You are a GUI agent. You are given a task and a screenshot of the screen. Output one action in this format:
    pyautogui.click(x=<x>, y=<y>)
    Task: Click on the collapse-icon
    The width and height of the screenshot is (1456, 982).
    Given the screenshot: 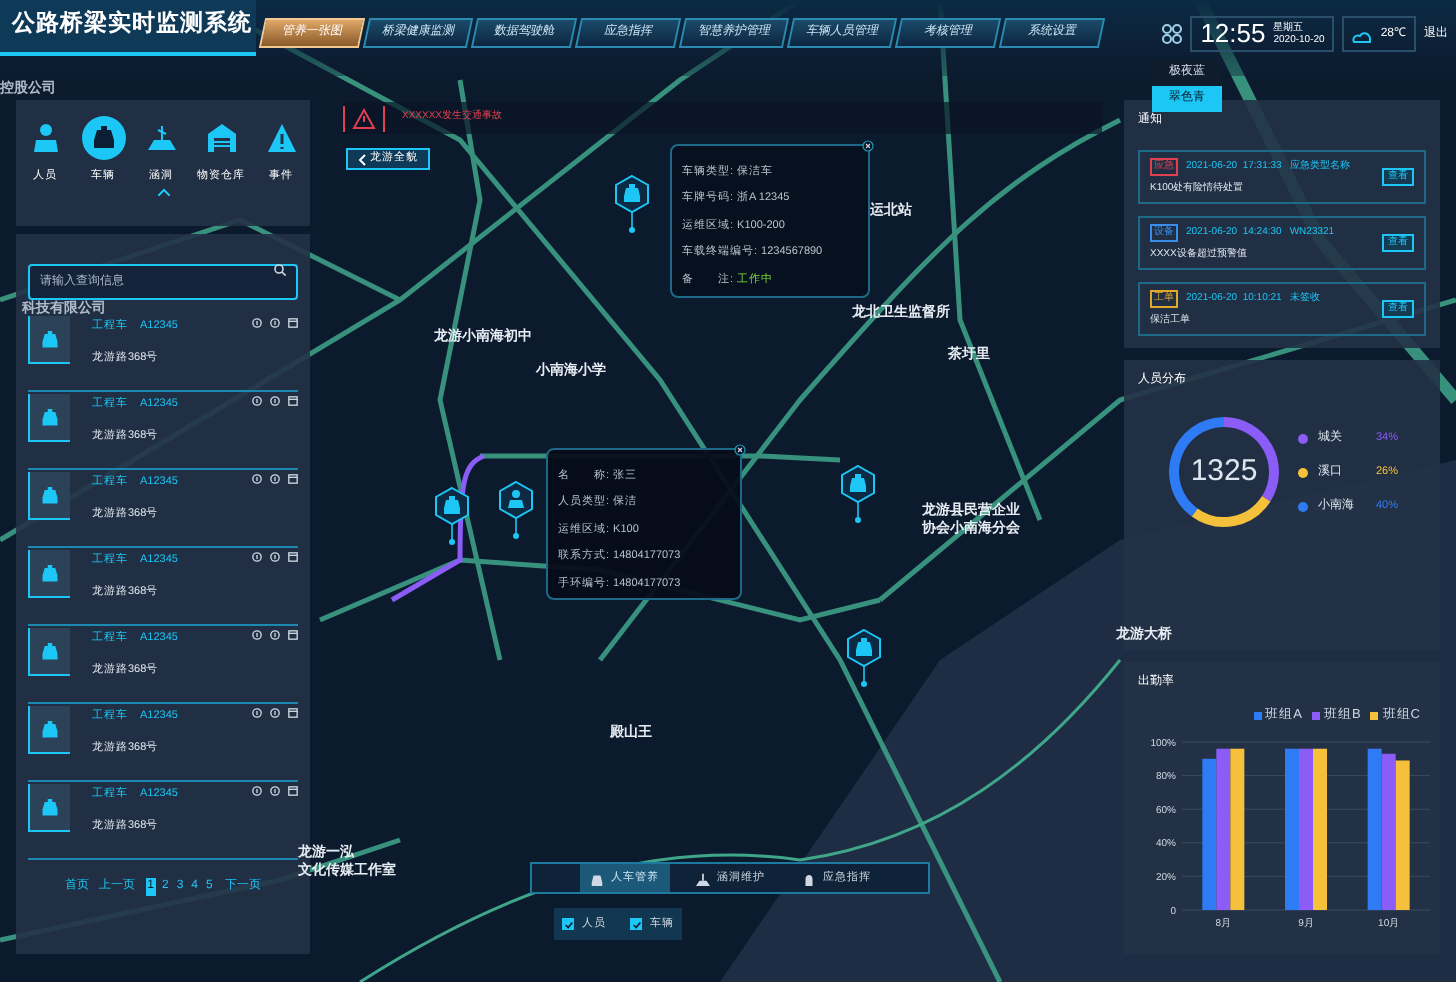 What is the action you would take?
    pyautogui.click(x=163, y=192)
    